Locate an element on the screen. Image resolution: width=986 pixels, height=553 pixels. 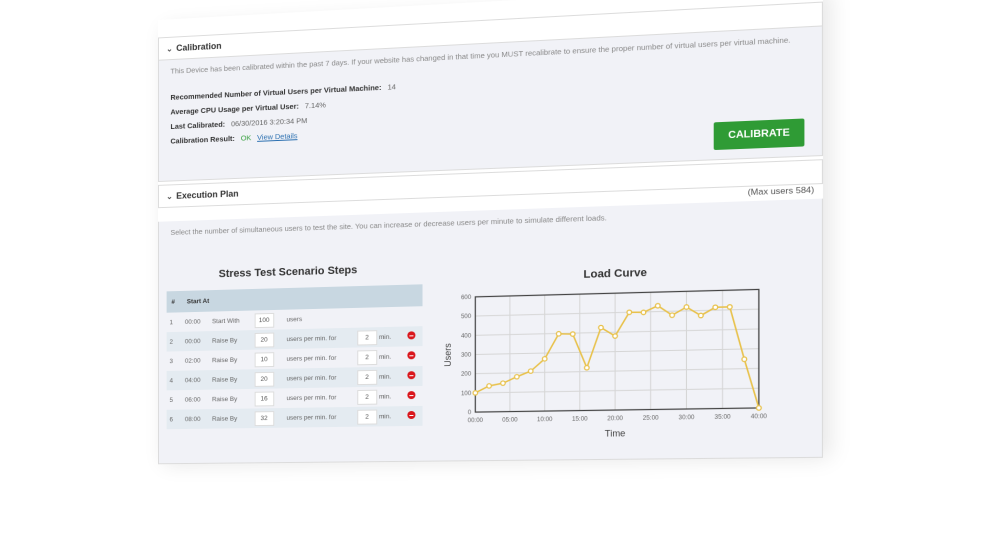
max-users-label: (Max users 584) is located at coordinates (781, 191).